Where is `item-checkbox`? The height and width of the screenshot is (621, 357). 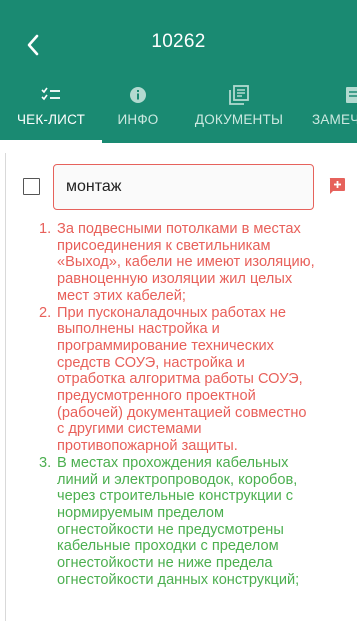
item-checkbox is located at coordinates (31, 186).